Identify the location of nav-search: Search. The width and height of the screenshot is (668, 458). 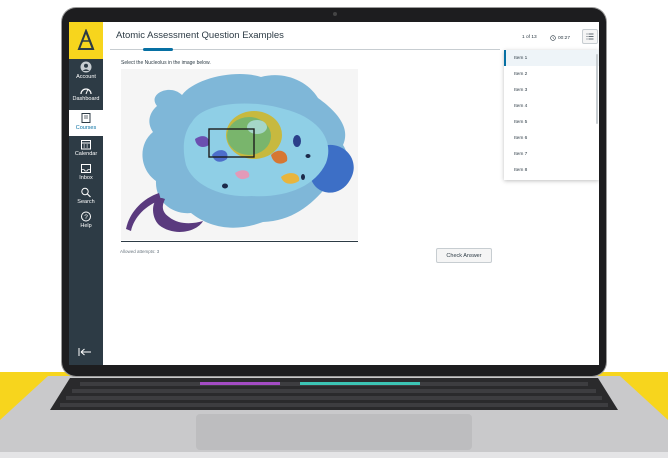
(86, 199).